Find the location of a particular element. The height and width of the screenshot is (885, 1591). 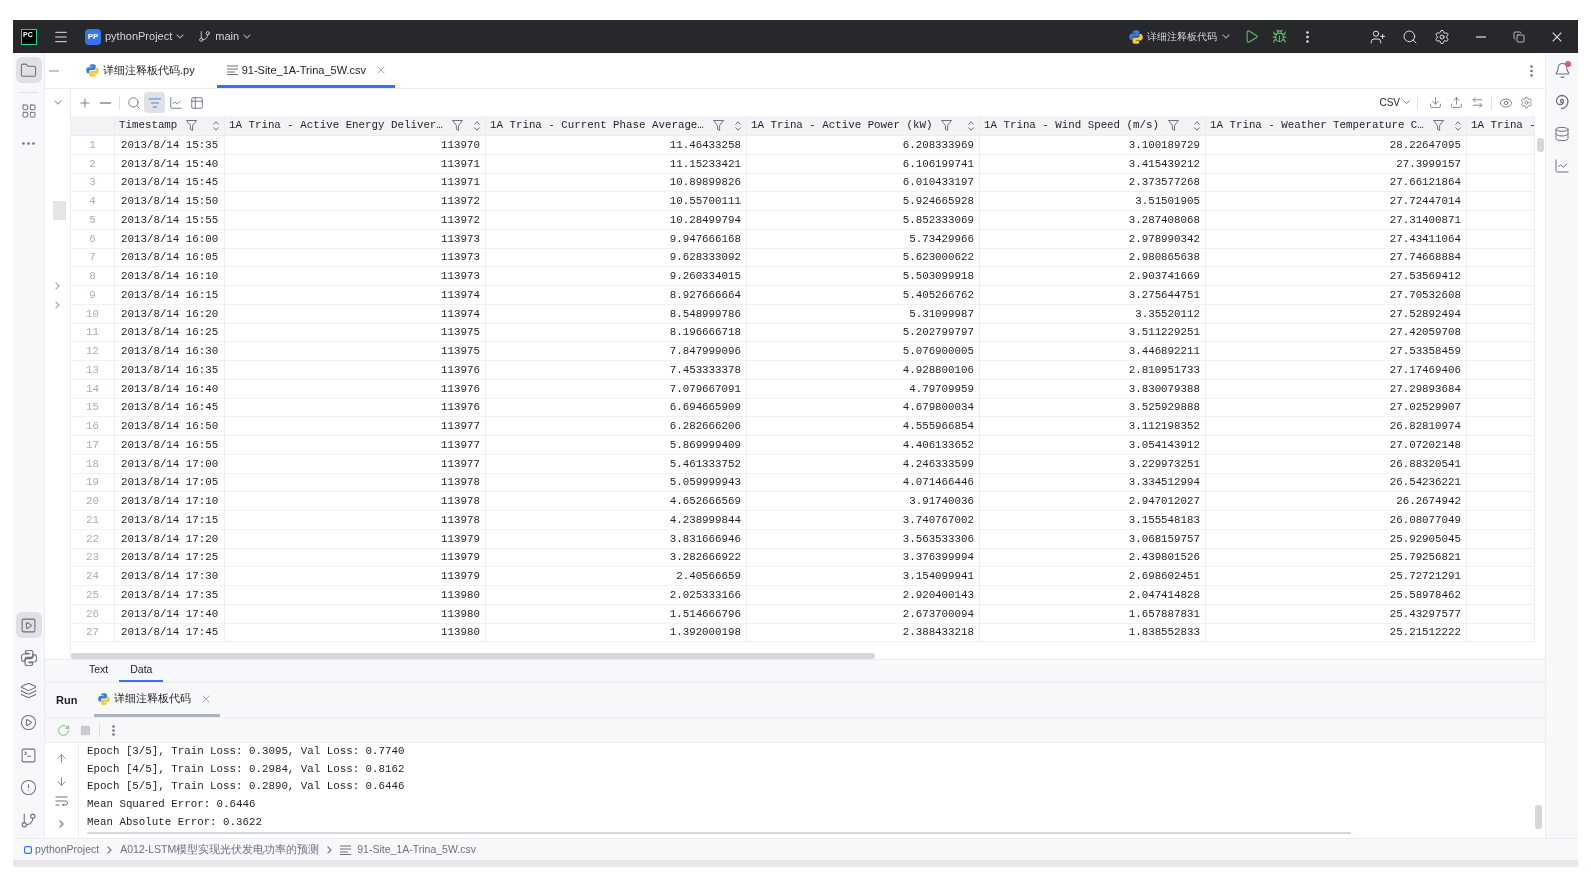

add-user-icon is located at coordinates (1378, 36).